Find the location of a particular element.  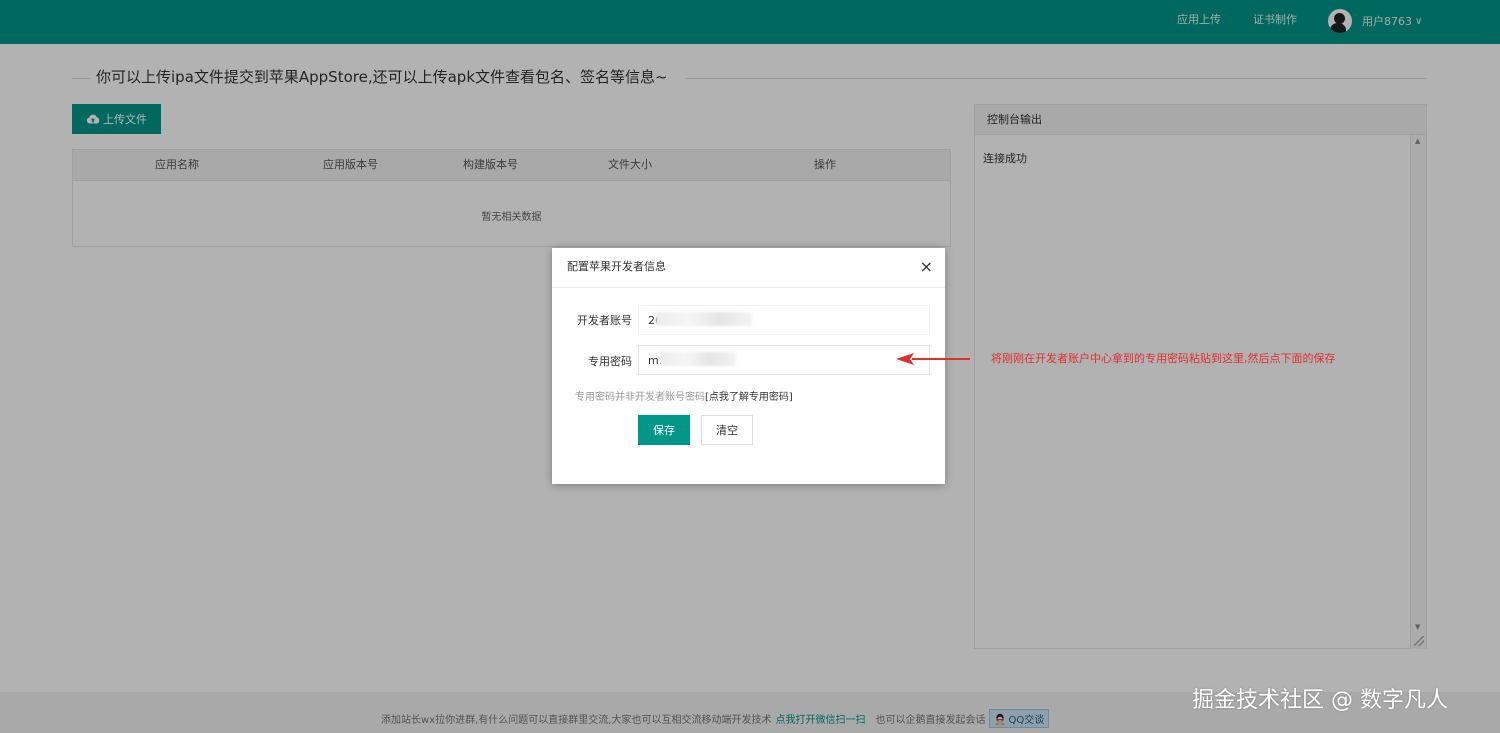

close-icon: × is located at coordinates (926, 267).